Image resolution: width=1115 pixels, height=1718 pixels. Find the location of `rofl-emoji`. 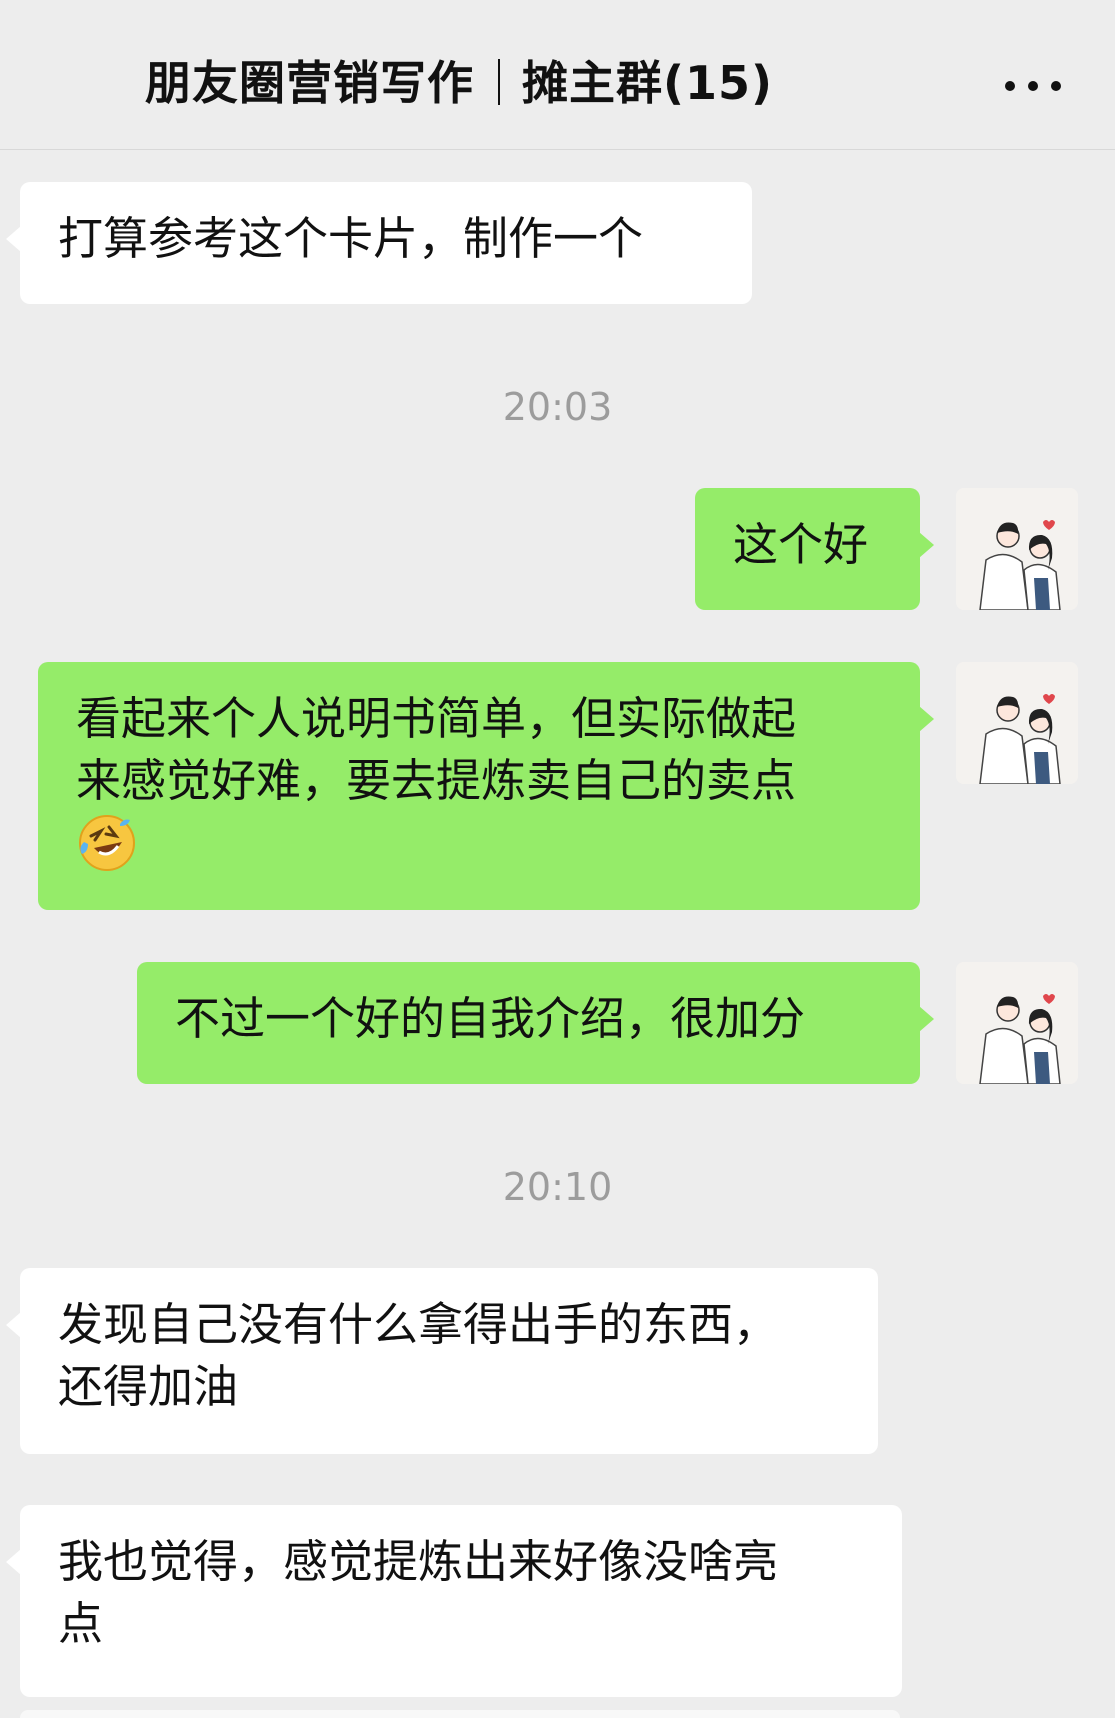

rofl-emoji is located at coordinates (479, 843).